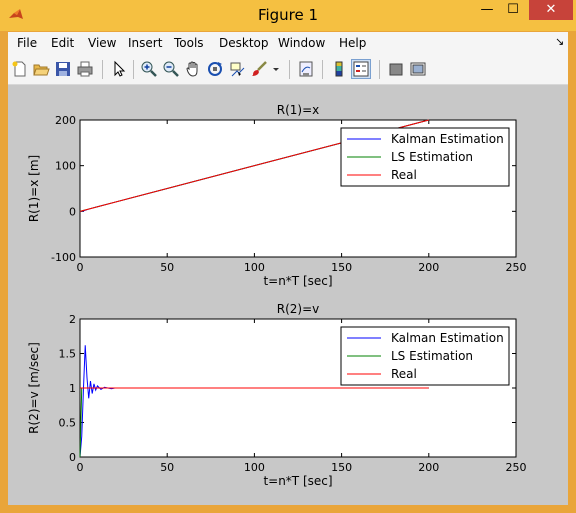 This screenshot has height=513, width=576. I want to click on menu-edit: Edit, so click(62, 43).